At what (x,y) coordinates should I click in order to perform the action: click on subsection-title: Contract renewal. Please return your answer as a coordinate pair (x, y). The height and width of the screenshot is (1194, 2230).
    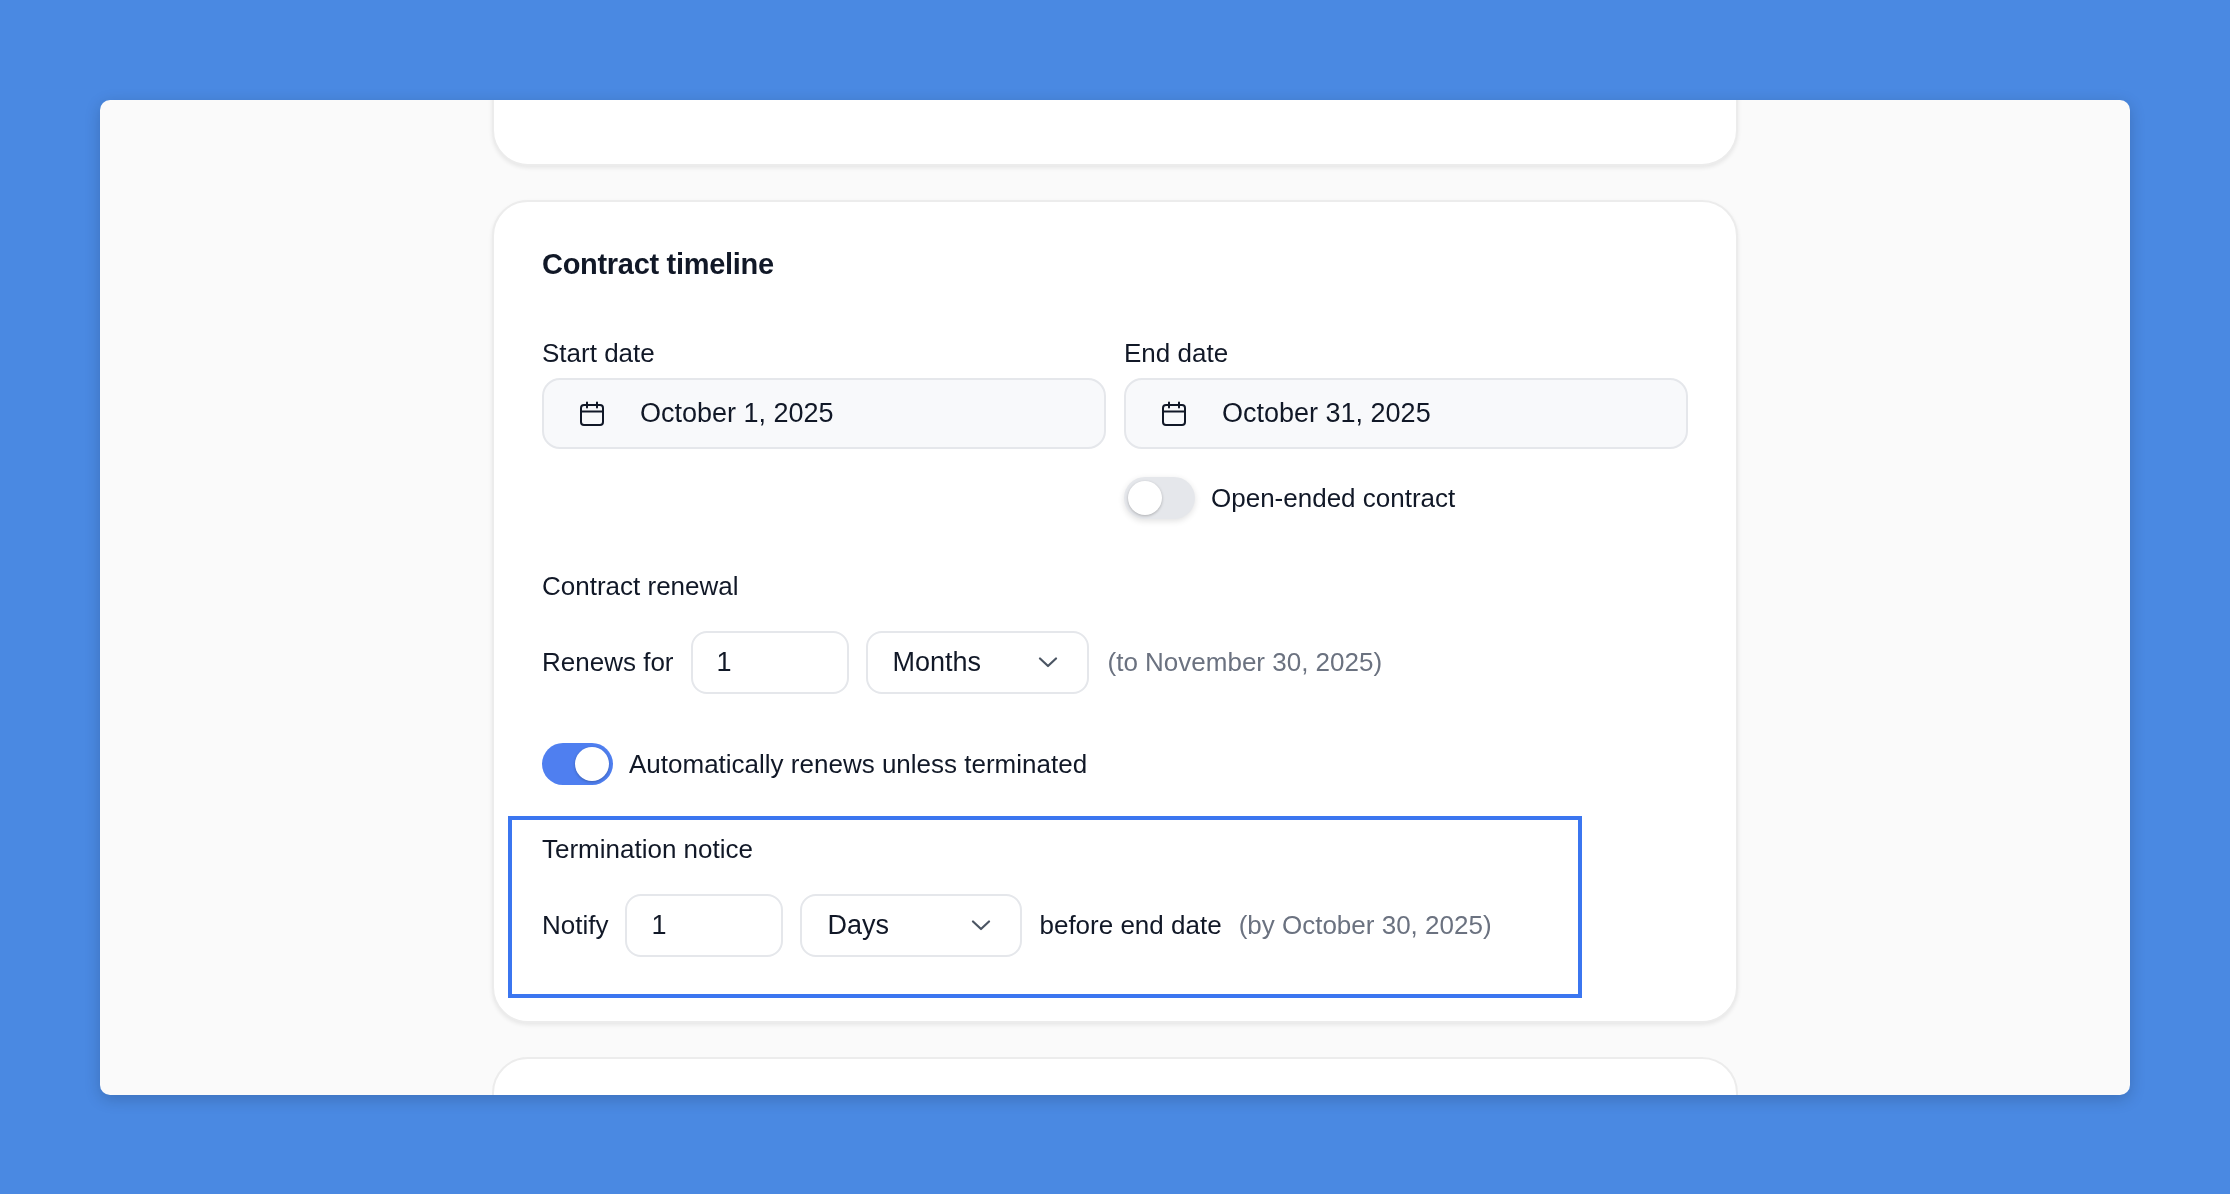
    Looking at the image, I should click on (640, 586).